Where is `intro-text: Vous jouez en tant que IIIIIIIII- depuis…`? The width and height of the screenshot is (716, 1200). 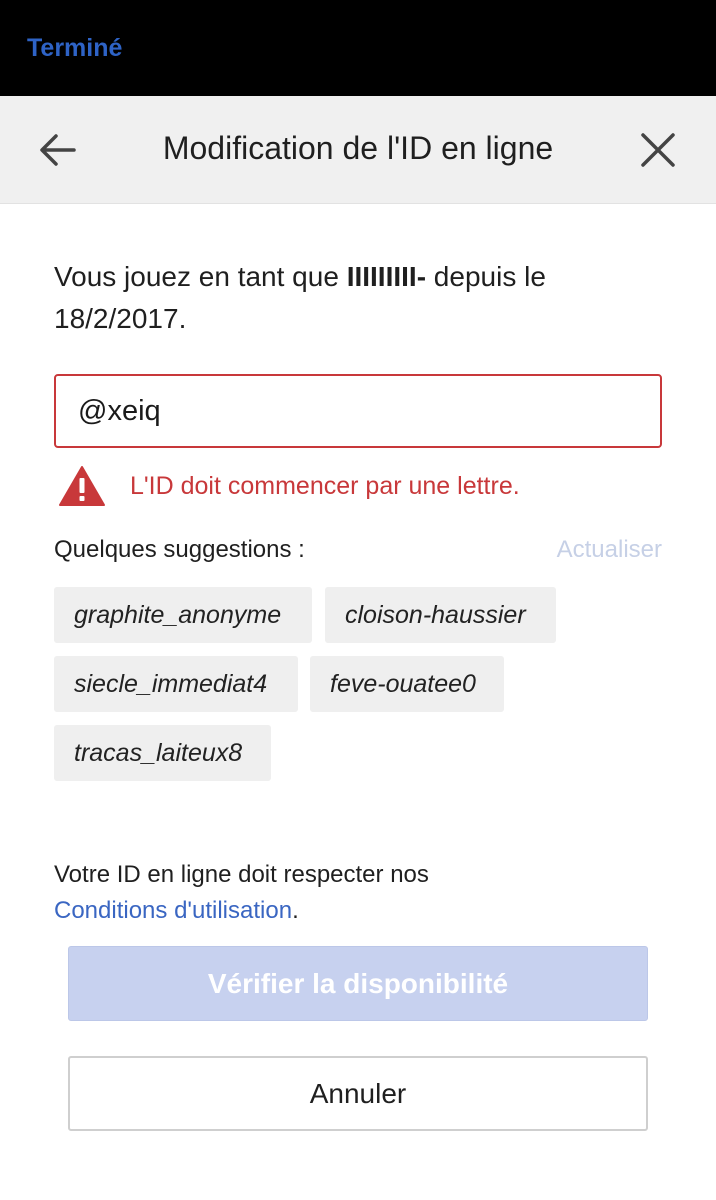 intro-text: Vous jouez en tant que IIIIIIIII- depuis… is located at coordinates (364, 298).